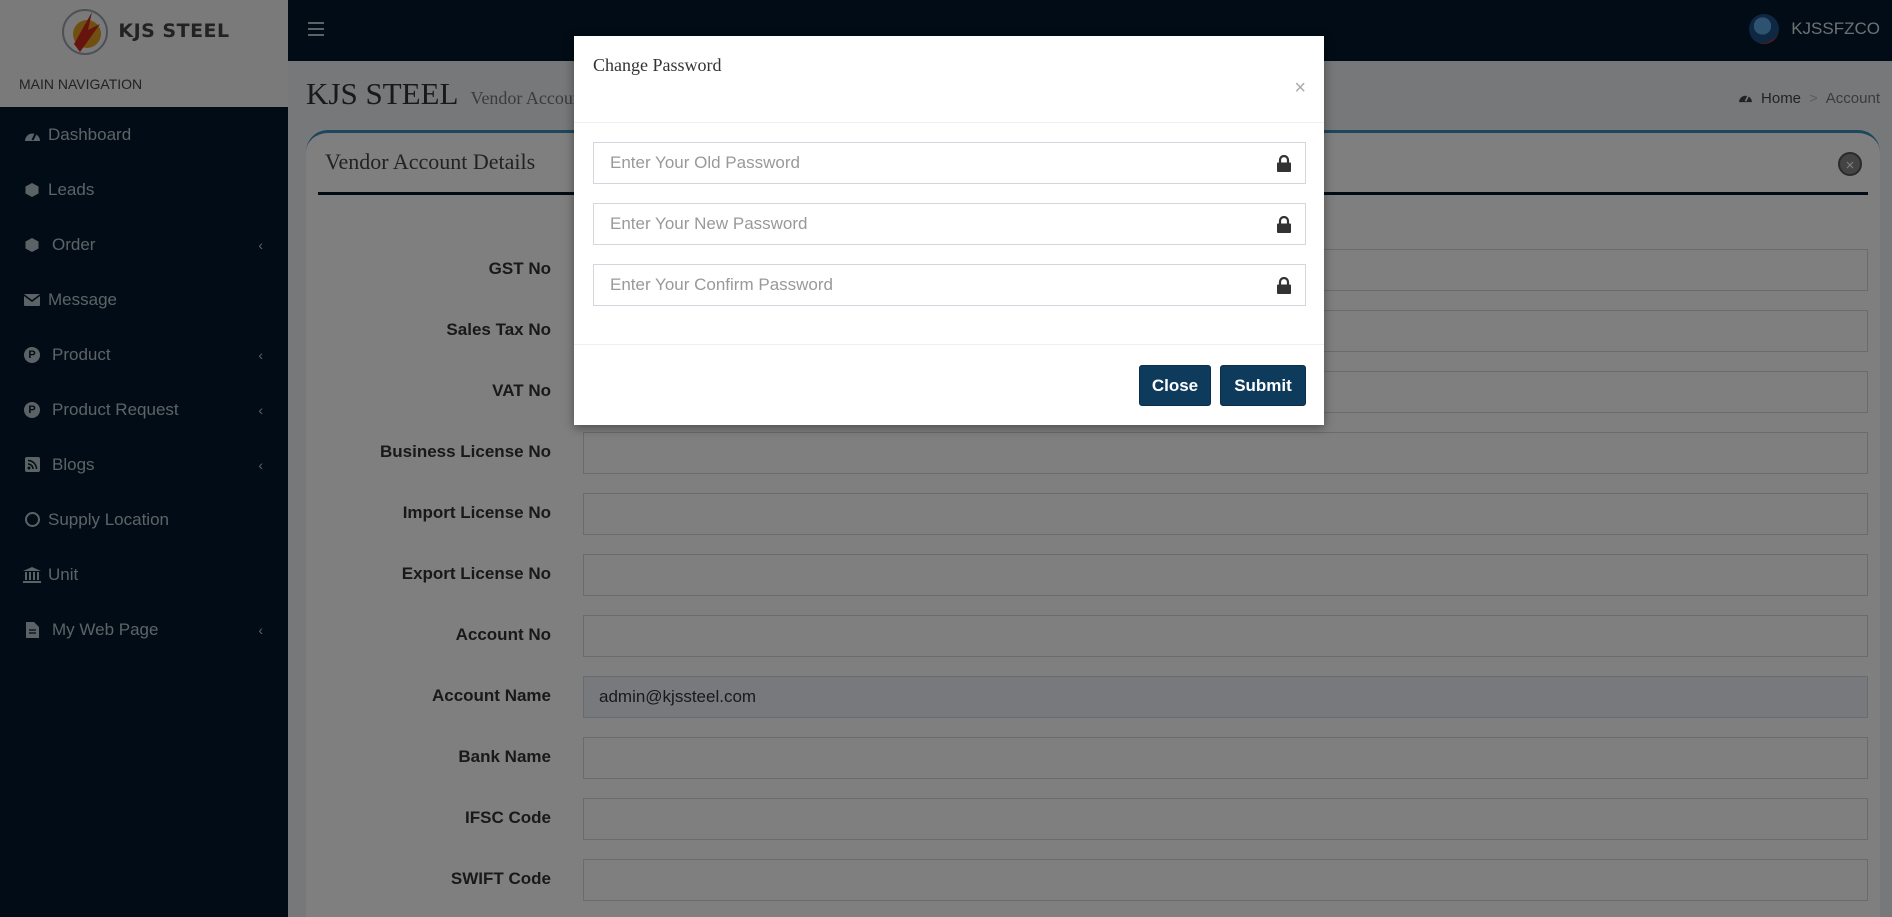  I want to click on old-password-input, so click(949, 163).